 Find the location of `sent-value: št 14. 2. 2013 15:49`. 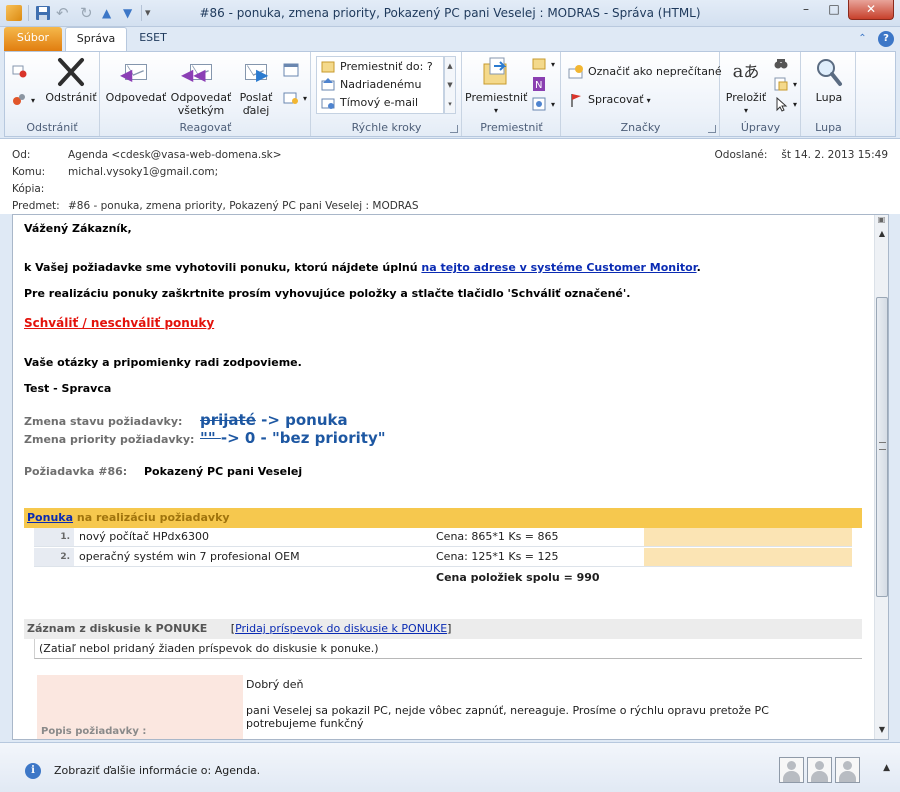

sent-value: št 14. 2. 2013 15:49 is located at coordinates (834, 155).